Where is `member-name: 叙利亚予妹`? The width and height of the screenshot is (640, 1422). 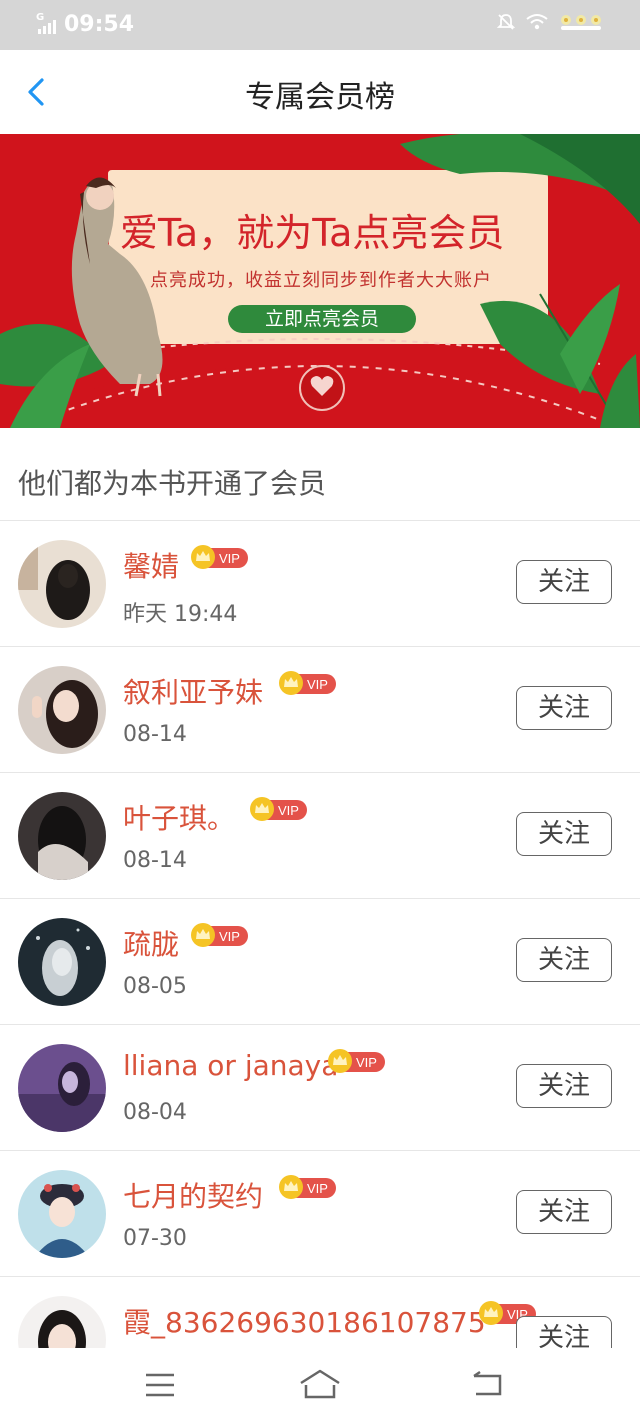 member-name: 叙利亚予妹 is located at coordinates (193, 691).